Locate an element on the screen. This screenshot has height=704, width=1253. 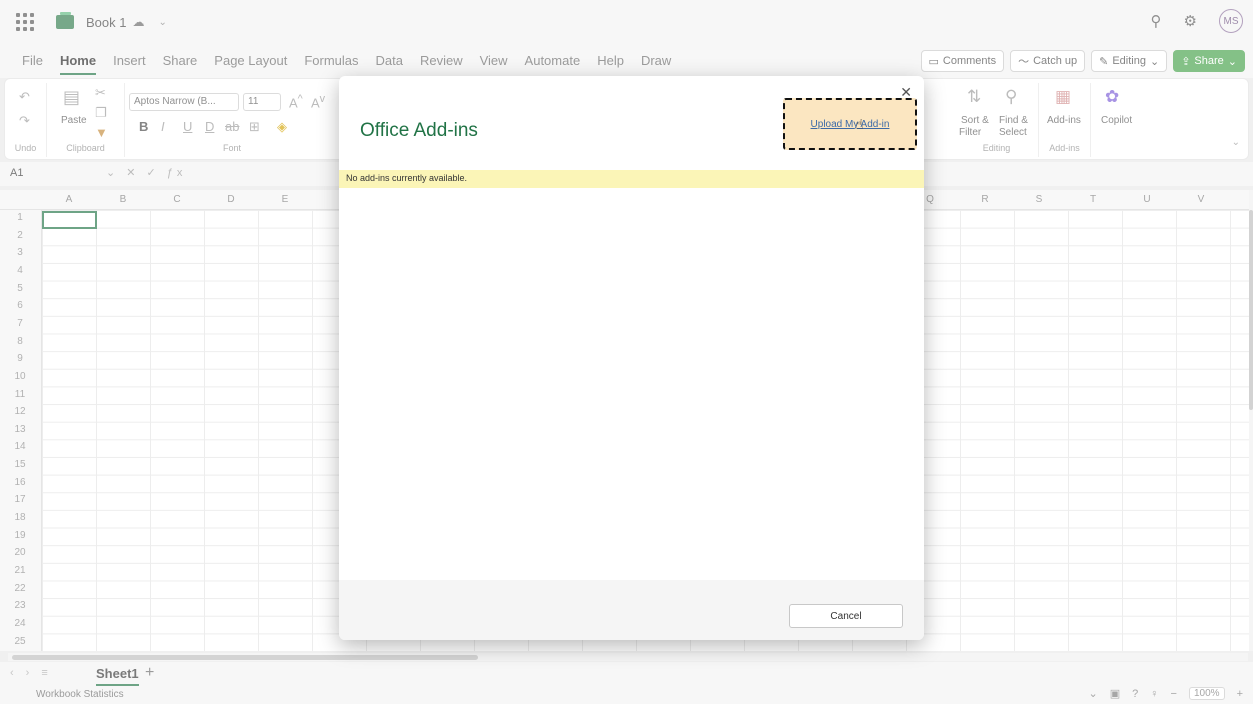
hand-cursor-icon: ☝ is located at coordinates (859, 124).